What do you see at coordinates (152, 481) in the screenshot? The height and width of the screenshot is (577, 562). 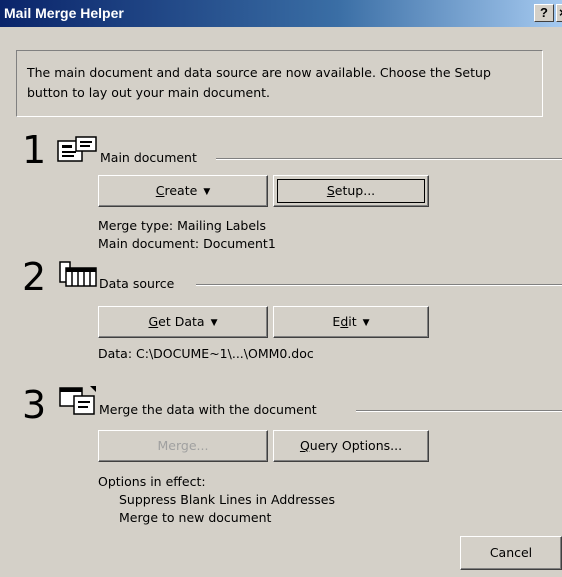 I see `options-in-effect-label: Options in effect:` at bounding box center [152, 481].